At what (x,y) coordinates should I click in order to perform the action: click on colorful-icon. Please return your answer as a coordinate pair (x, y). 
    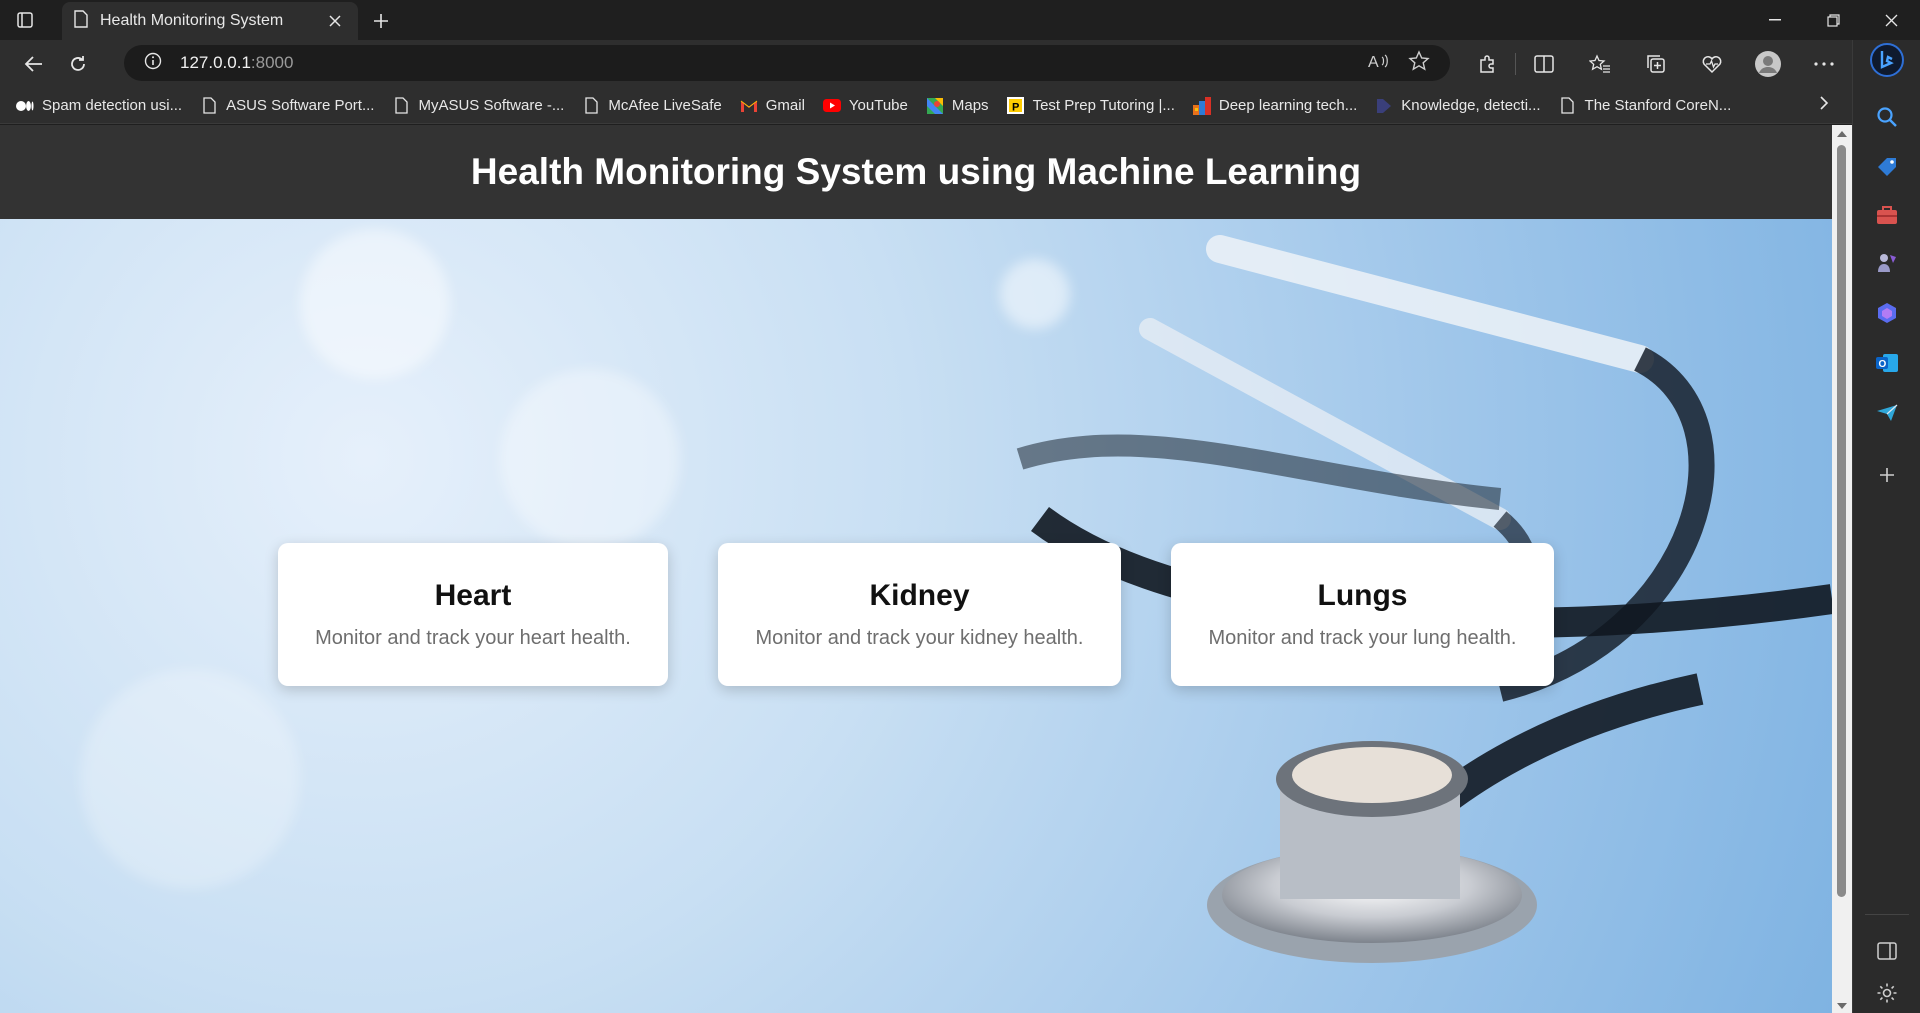
    Looking at the image, I should click on (1201, 105).